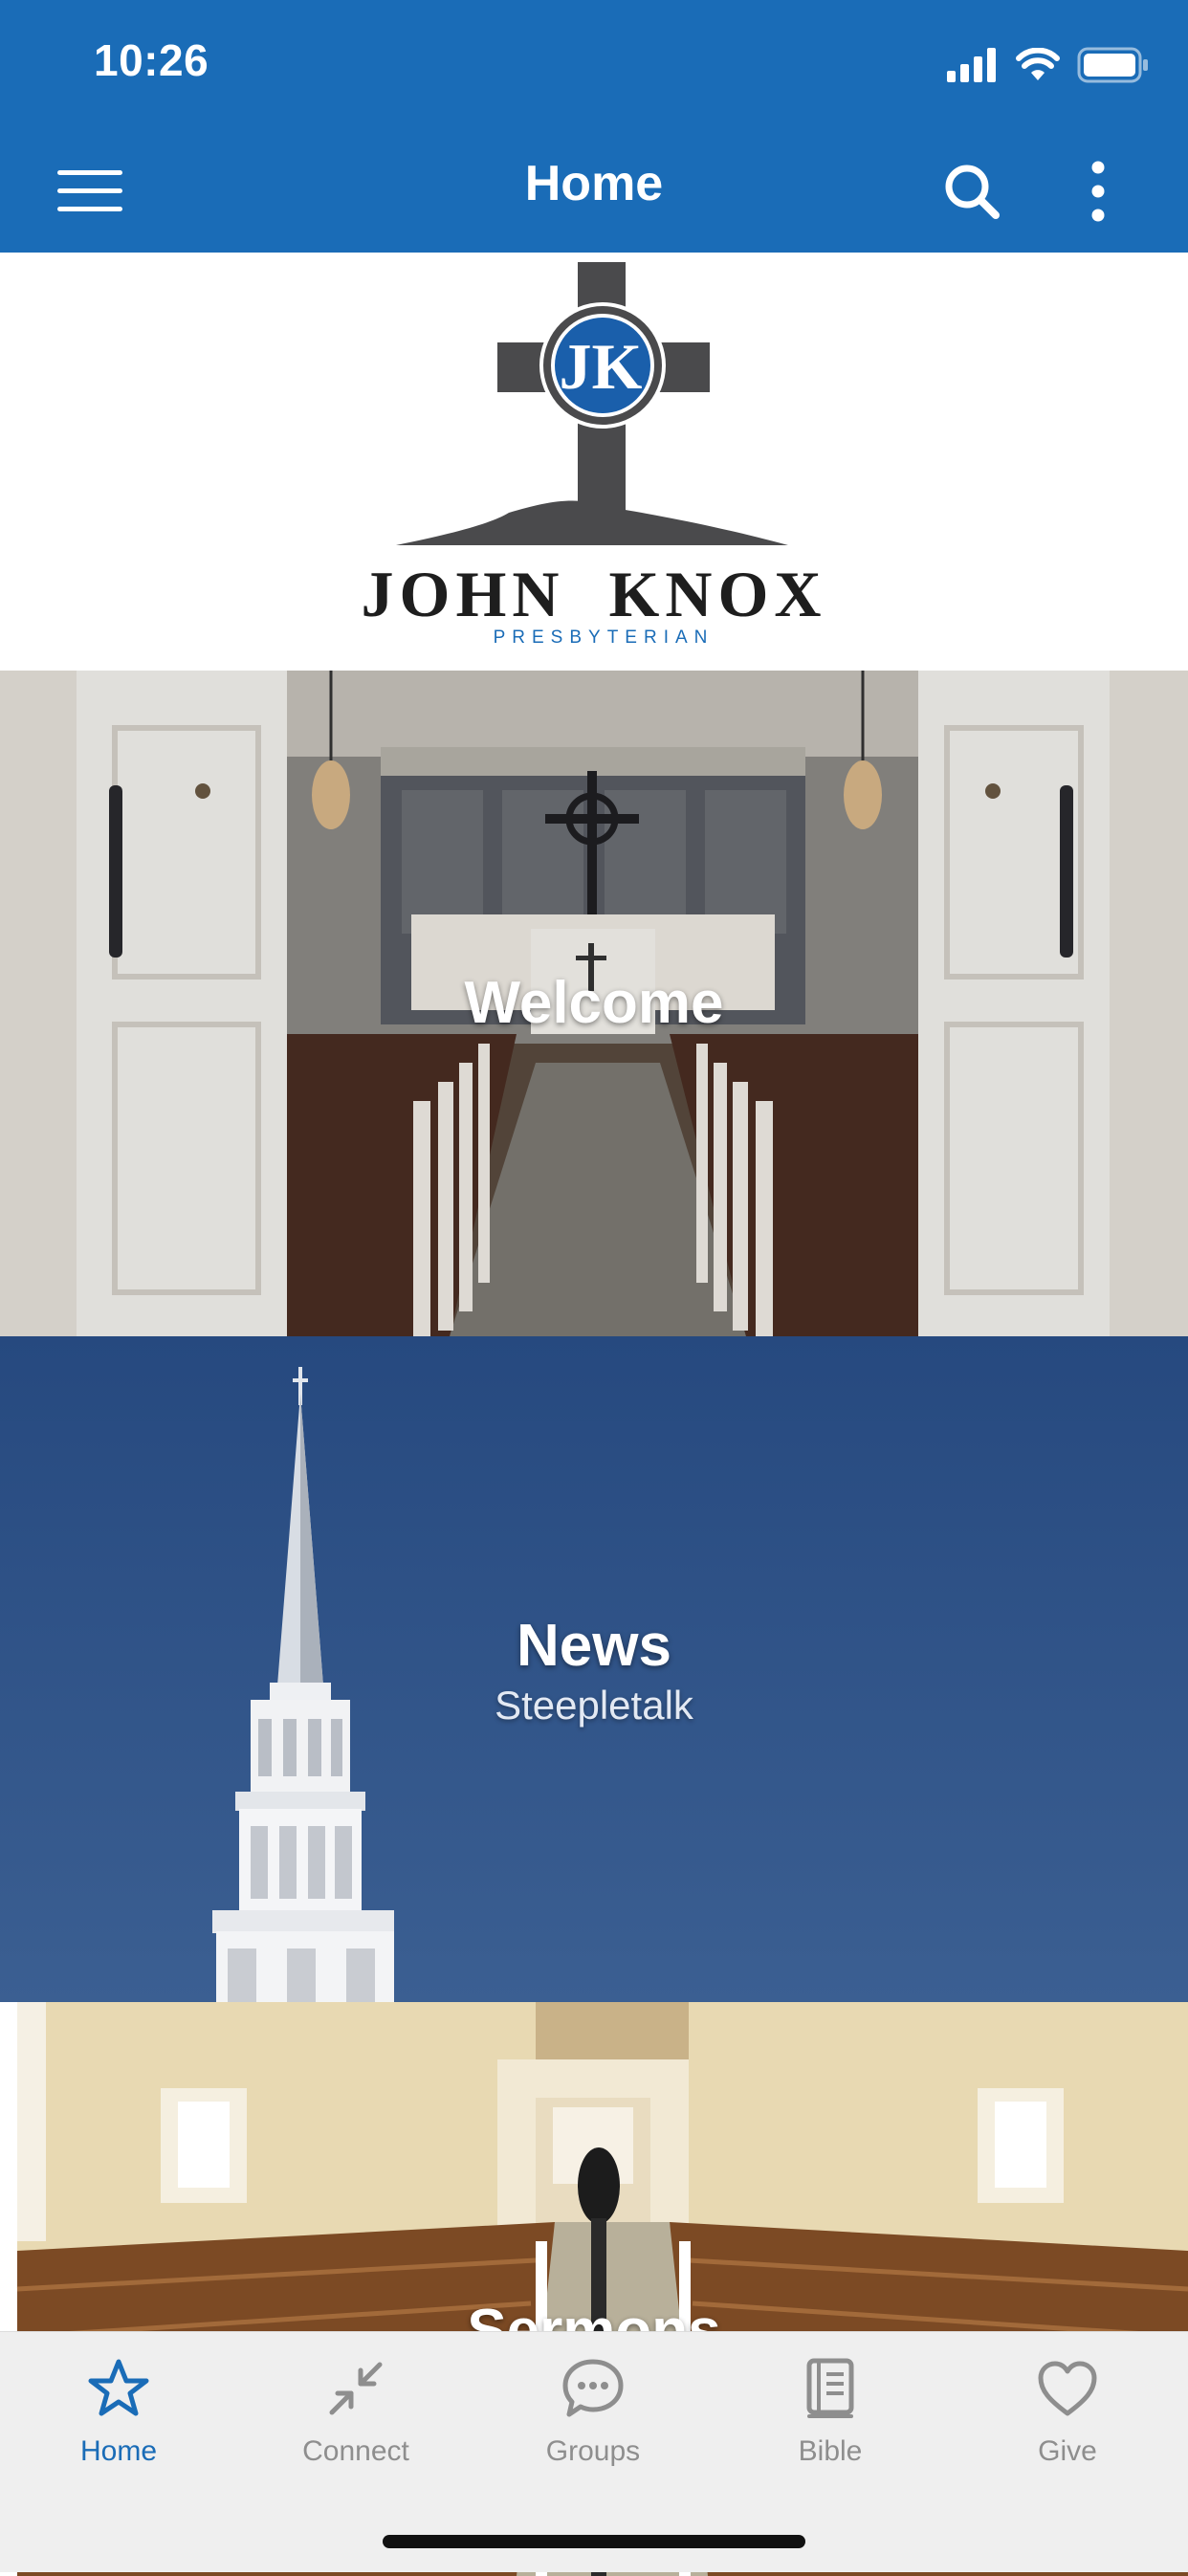 Image resolution: width=1188 pixels, height=2576 pixels. Describe the element at coordinates (604, 637) in the screenshot. I see `church-denomination: PRESBYTERIAN` at that location.